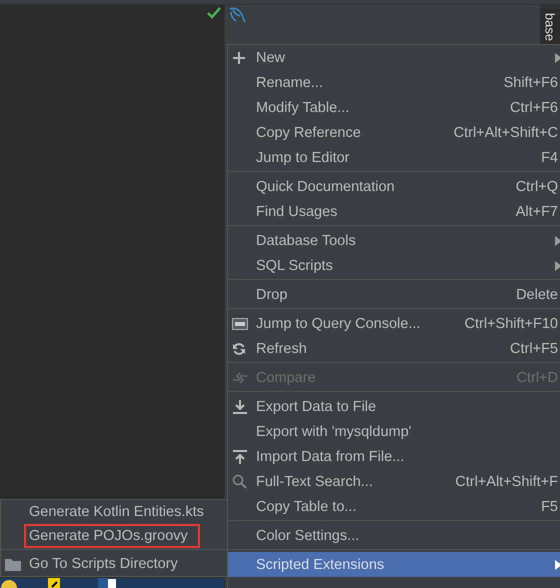 The image size is (560, 588). I want to click on menu-item: New, so click(394, 57).